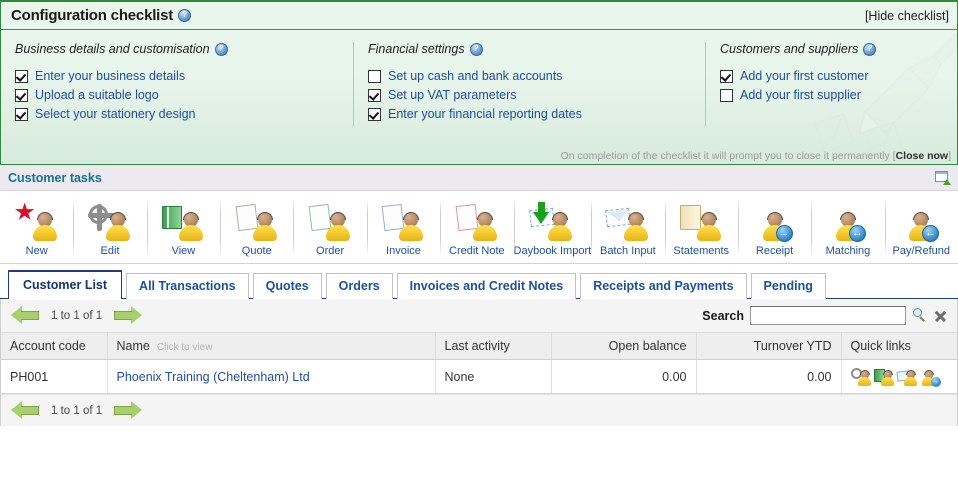 Image resolution: width=958 pixels, height=501 pixels. I want to click on checklist-item: Add your first supplier, so click(831, 95).